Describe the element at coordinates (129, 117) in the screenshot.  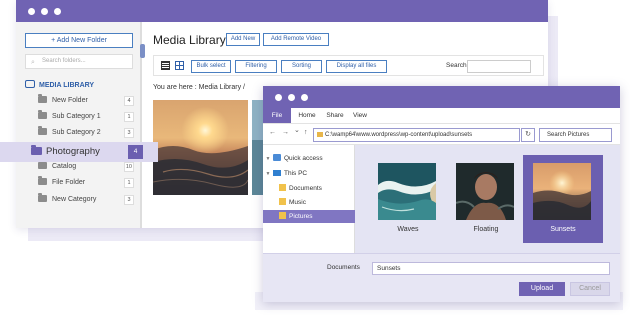
I see `folder-count: 1` at that location.